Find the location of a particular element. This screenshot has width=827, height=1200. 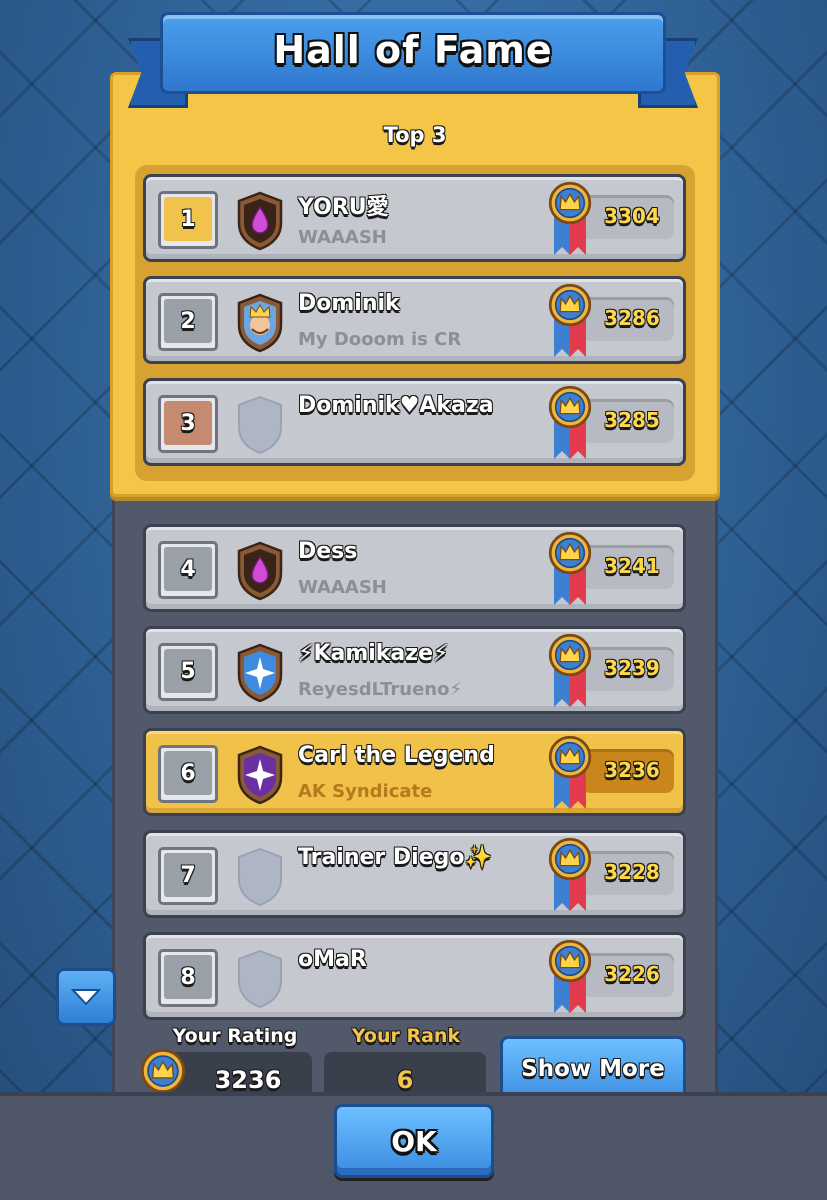

score-value: 3285 is located at coordinates (632, 420).